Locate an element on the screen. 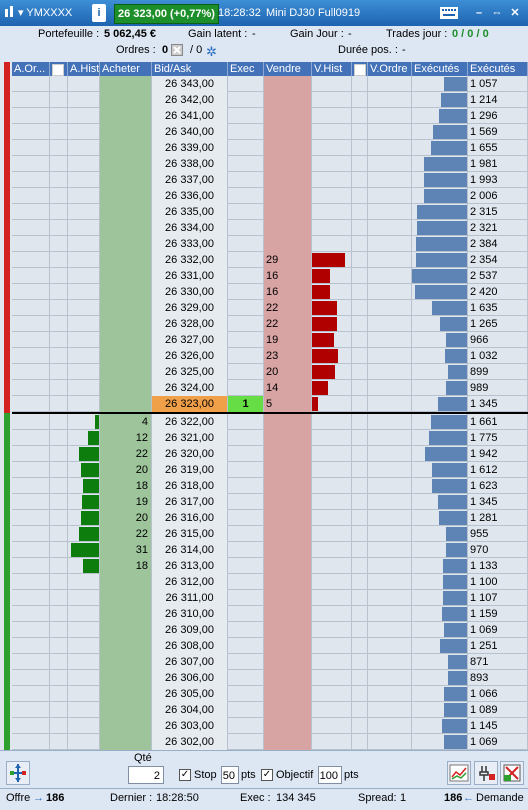 This screenshot has width=528, height=810. close-icon: ✕ is located at coordinates (515, 13).